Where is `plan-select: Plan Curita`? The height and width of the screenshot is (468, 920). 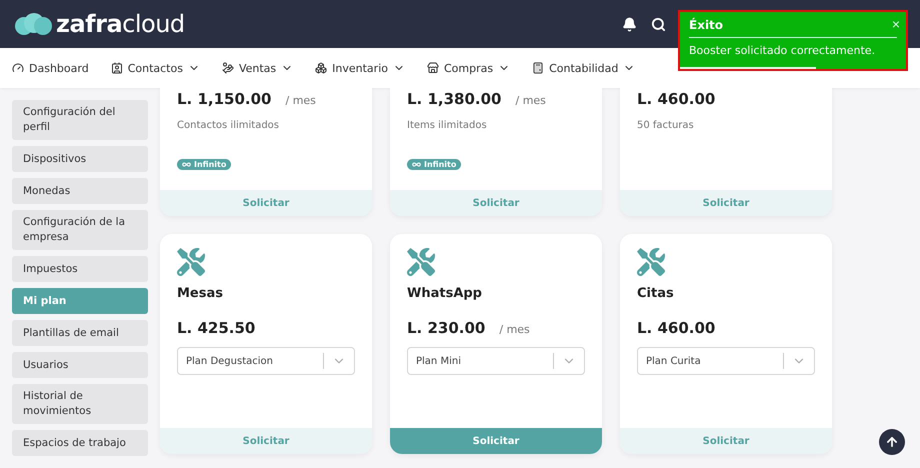
plan-select: Plan Curita is located at coordinates (726, 361).